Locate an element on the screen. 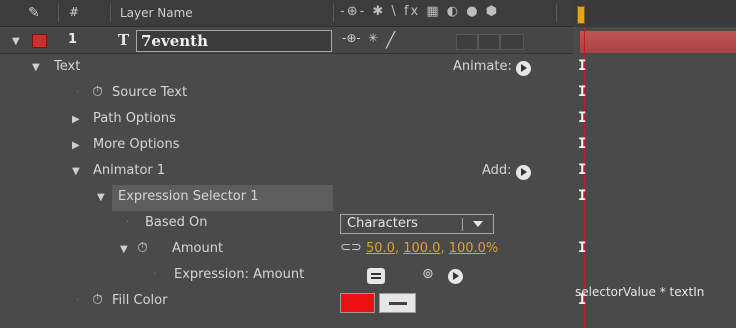 This screenshot has width=736, height=328. property-row-expression-amount: · Expression: Amount ⊚ is located at coordinates (286, 276).